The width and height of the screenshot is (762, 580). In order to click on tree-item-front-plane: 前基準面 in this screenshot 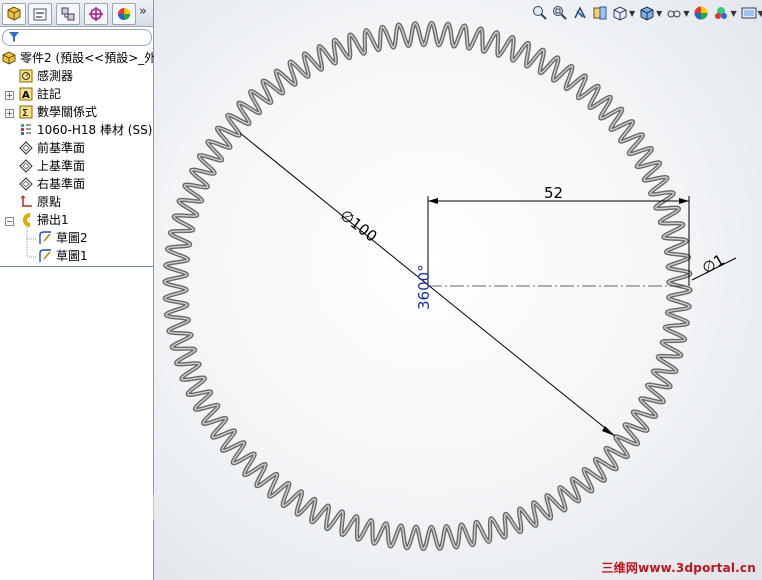, I will do `click(52, 147)`.